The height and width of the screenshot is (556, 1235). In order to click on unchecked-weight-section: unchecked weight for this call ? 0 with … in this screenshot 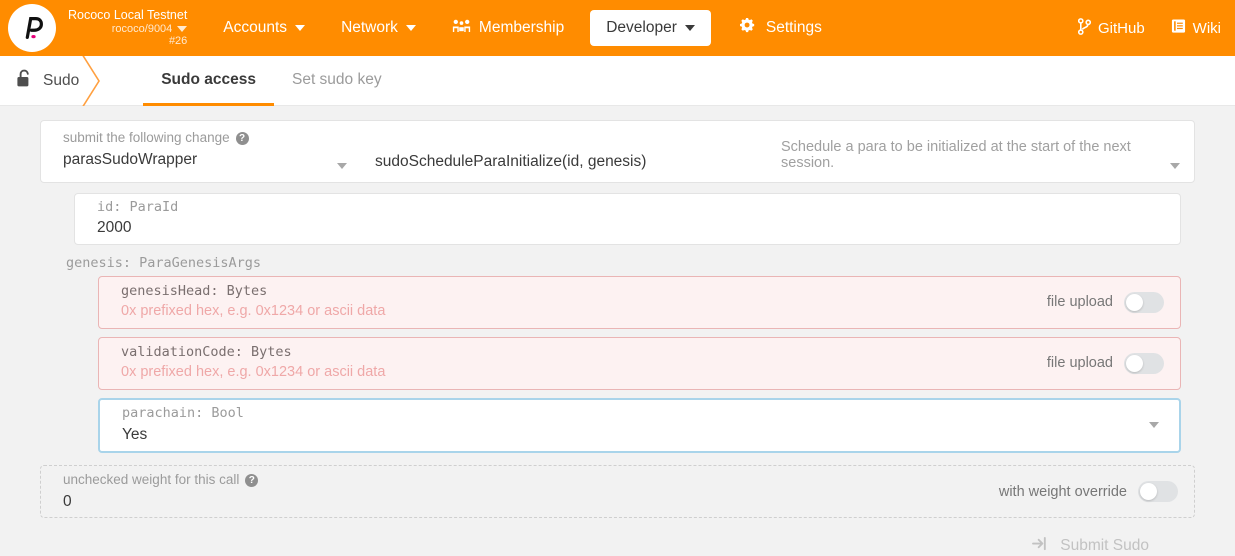, I will do `click(617, 491)`.